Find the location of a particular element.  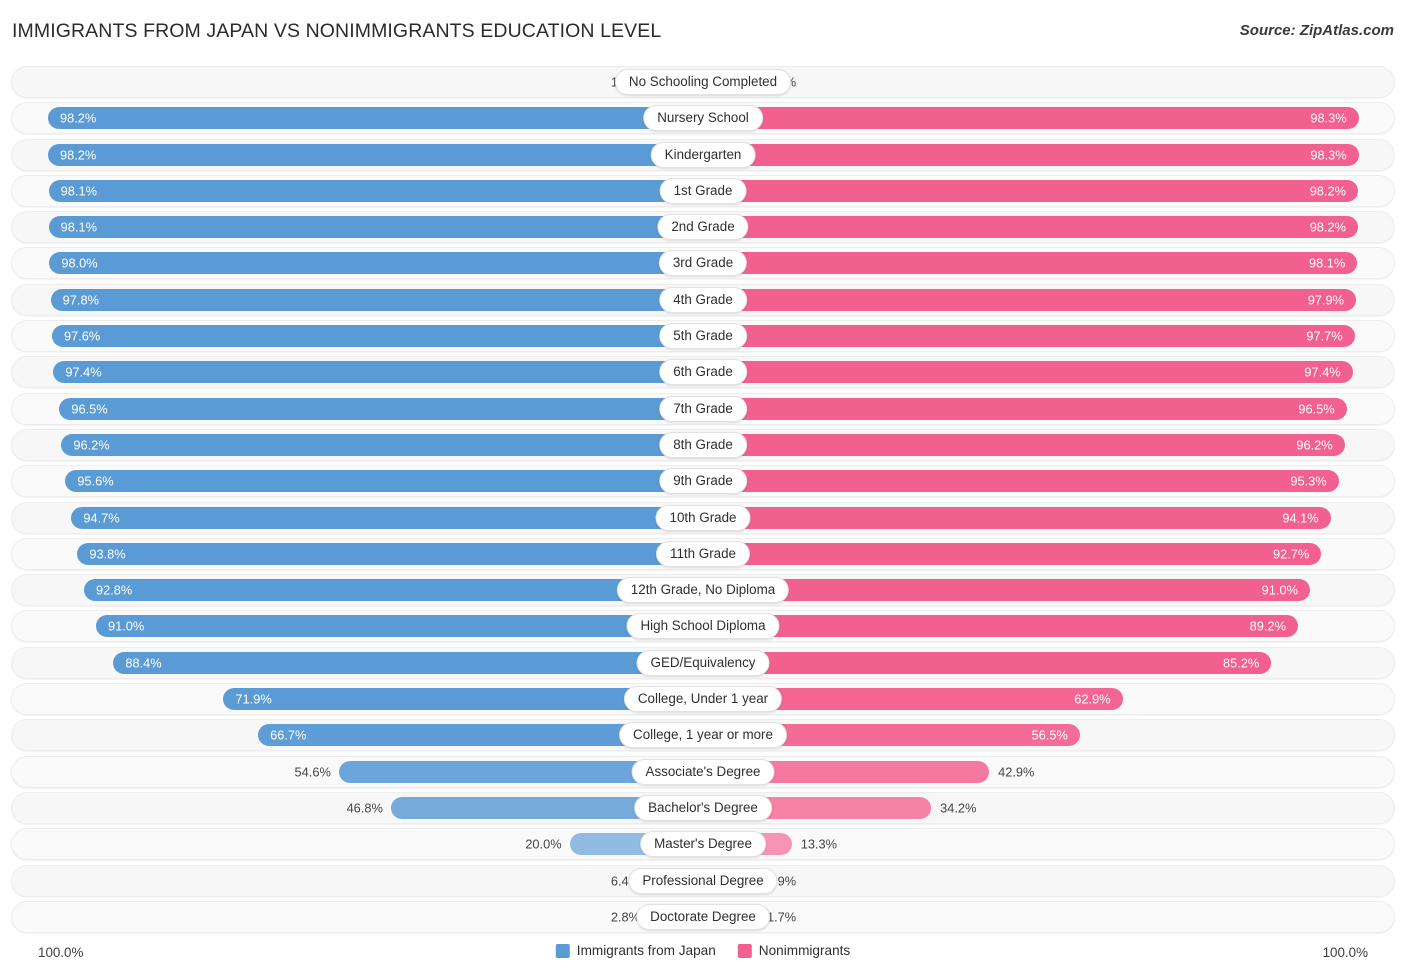

category-label: 11th Grade is located at coordinates (703, 553).